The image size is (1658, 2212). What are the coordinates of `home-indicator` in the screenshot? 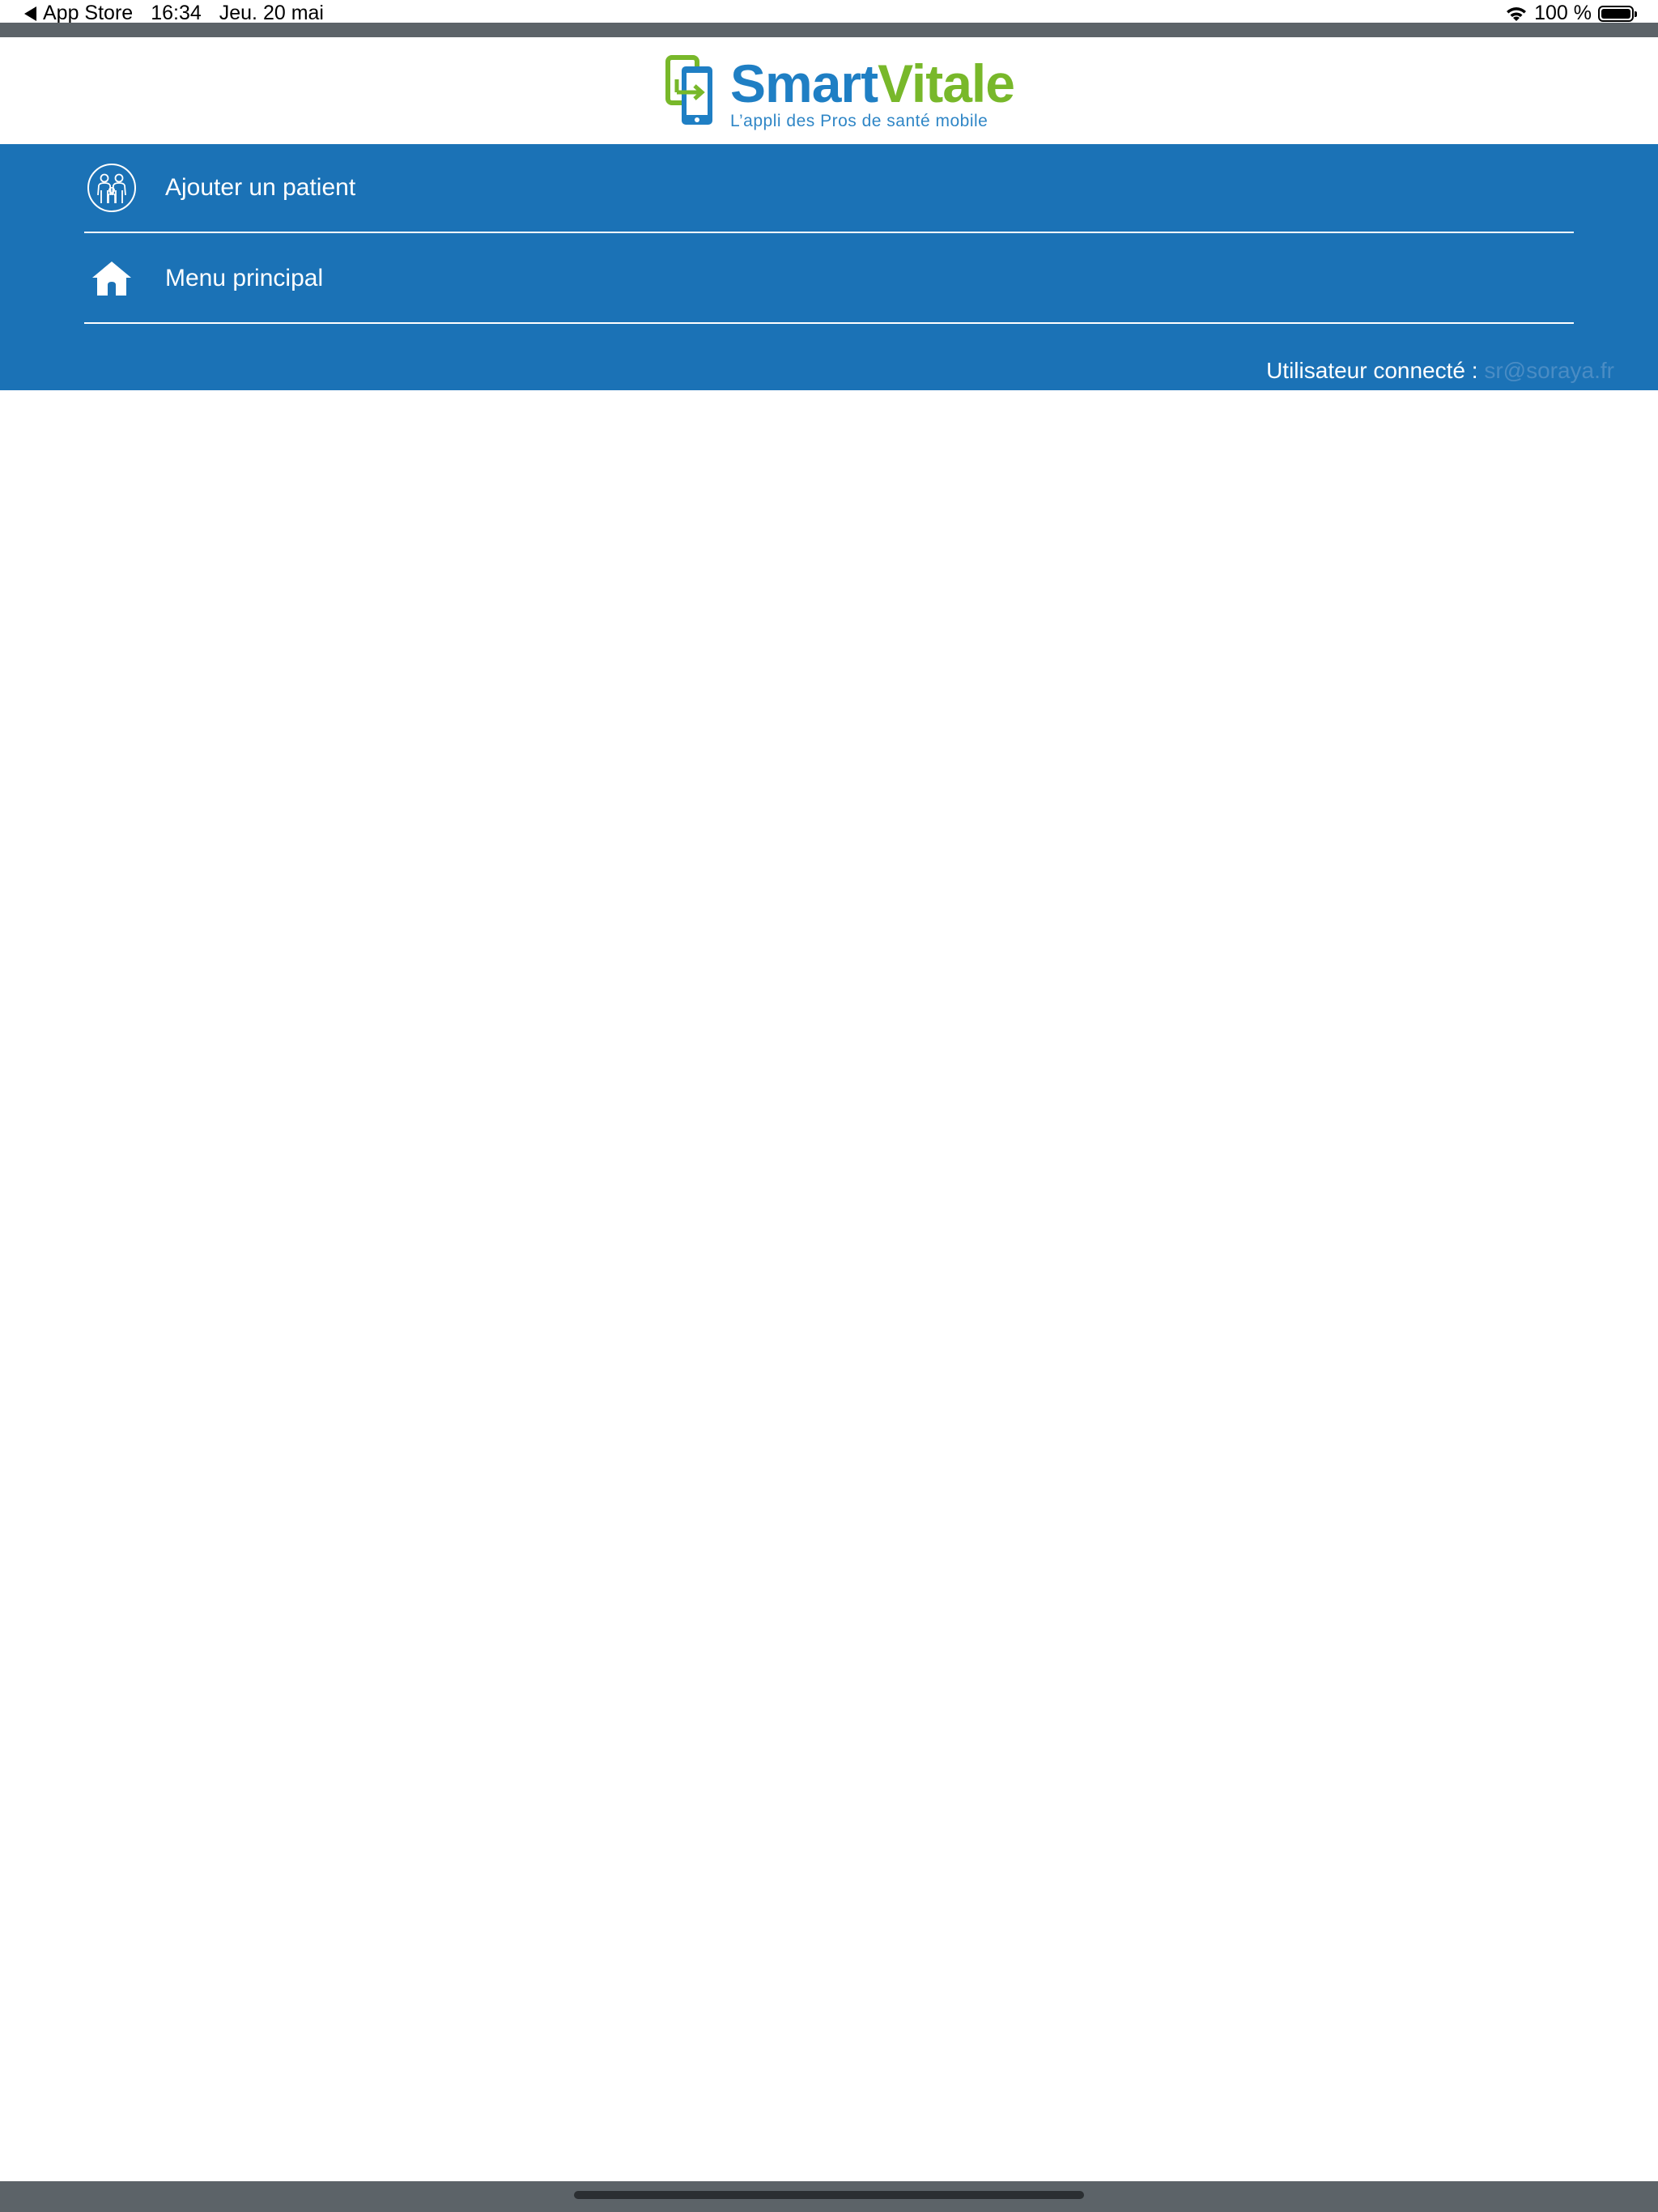 It's located at (829, 2195).